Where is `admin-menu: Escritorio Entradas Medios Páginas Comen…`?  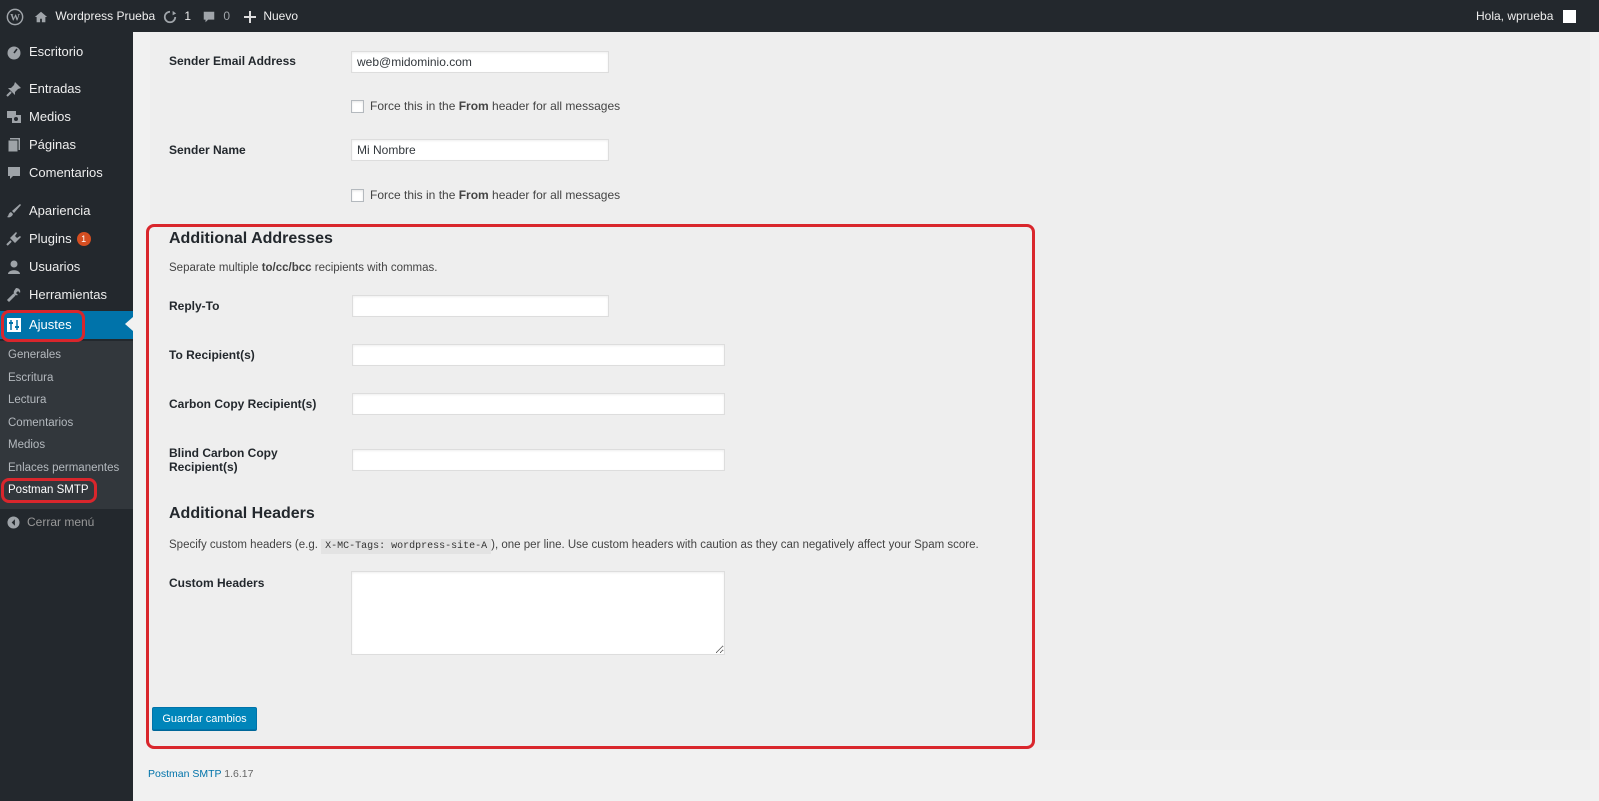
admin-menu: Escritorio Entradas Medios Páginas Comen… is located at coordinates (66, 416).